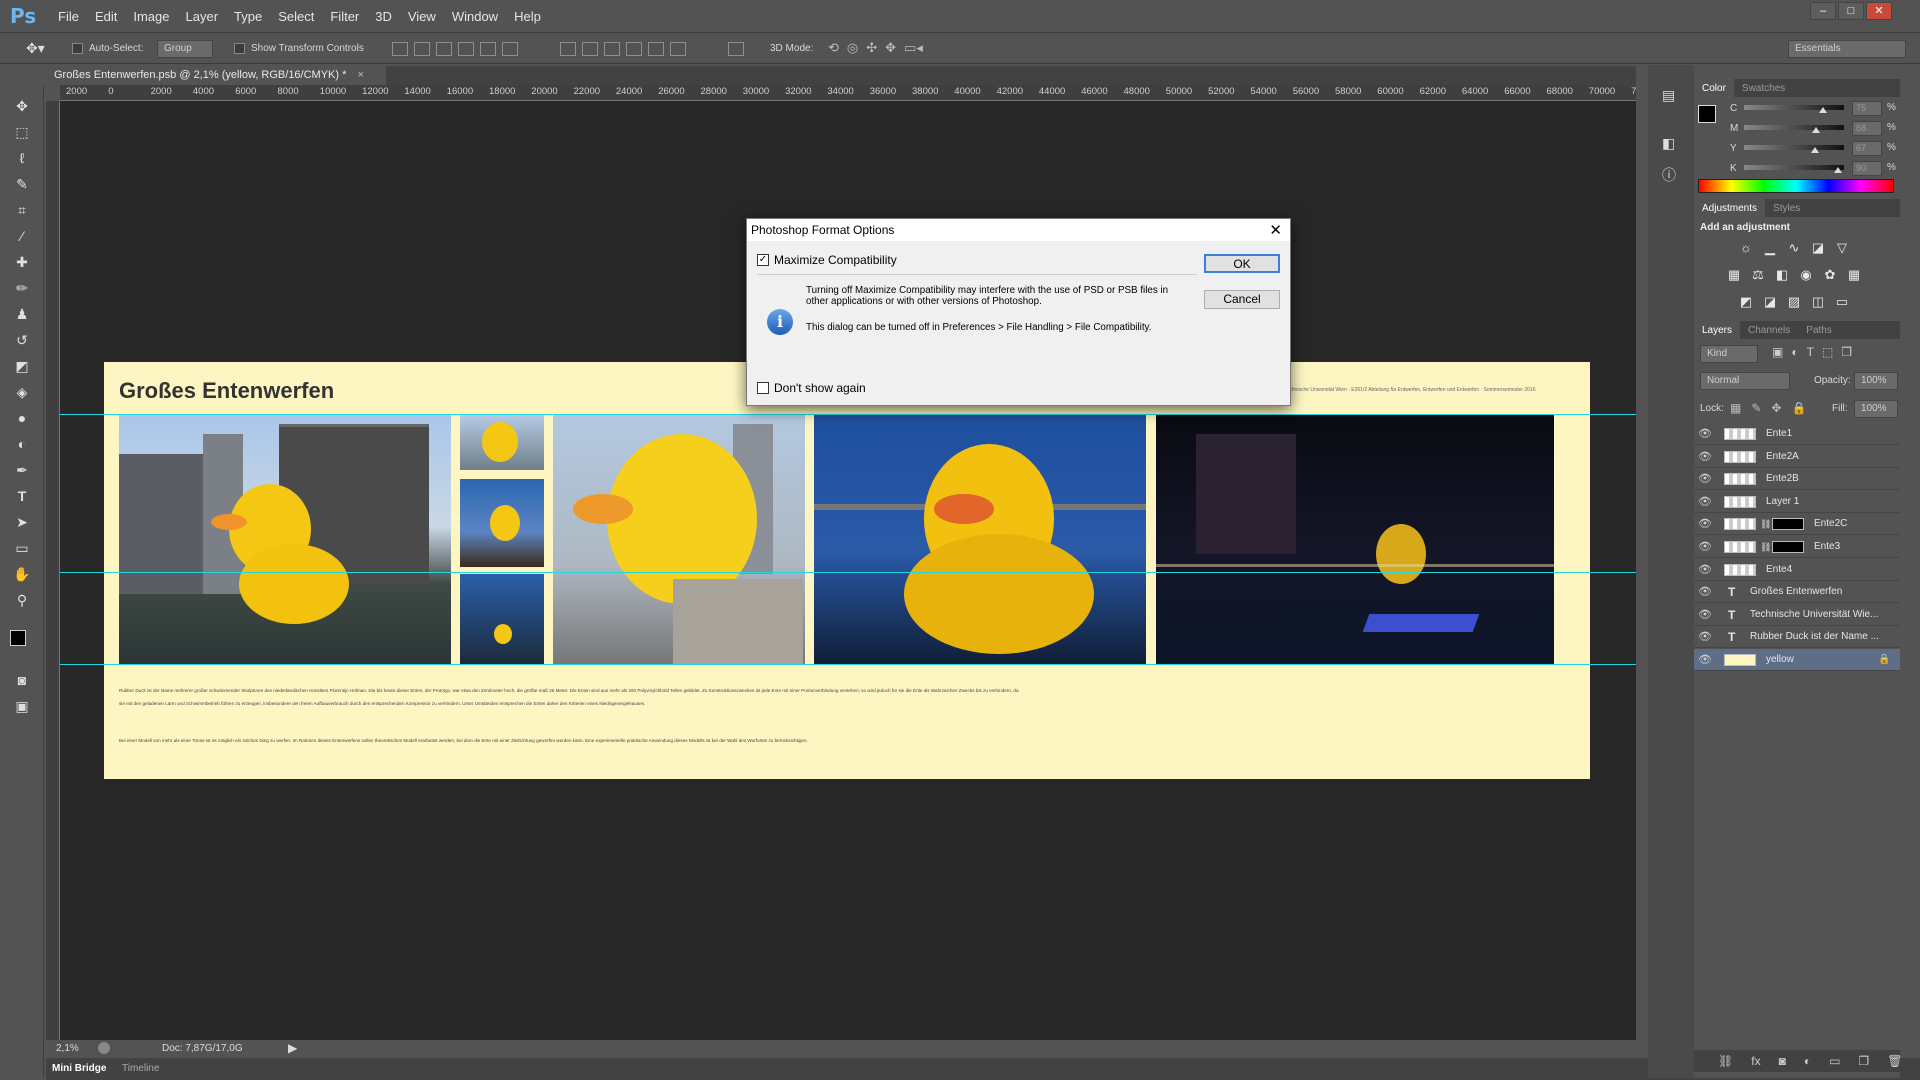 The image size is (1920, 1080). I want to click on bucket-tool-icon: ◈, so click(22, 392).